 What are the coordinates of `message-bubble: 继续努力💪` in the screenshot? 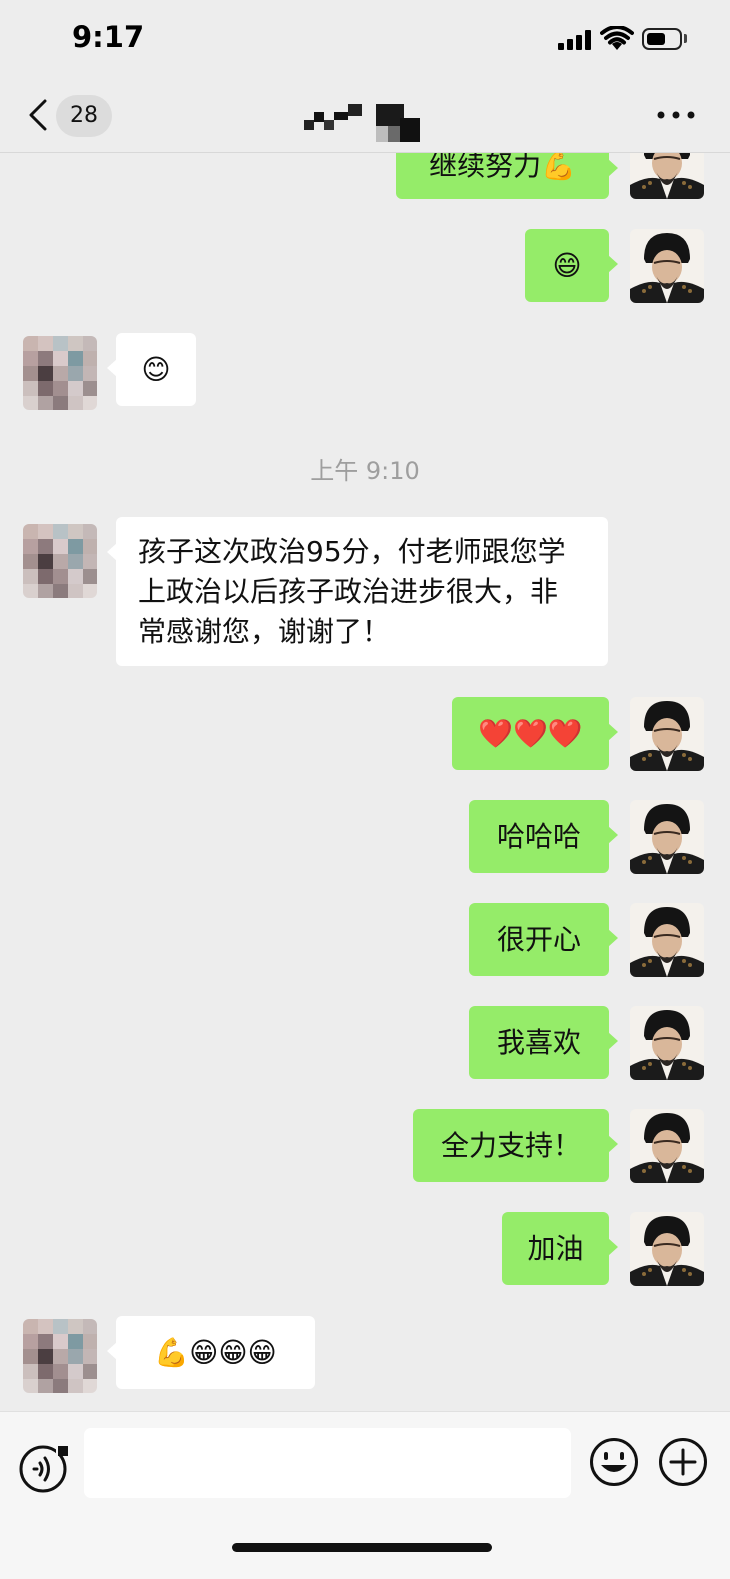 It's located at (507, 176).